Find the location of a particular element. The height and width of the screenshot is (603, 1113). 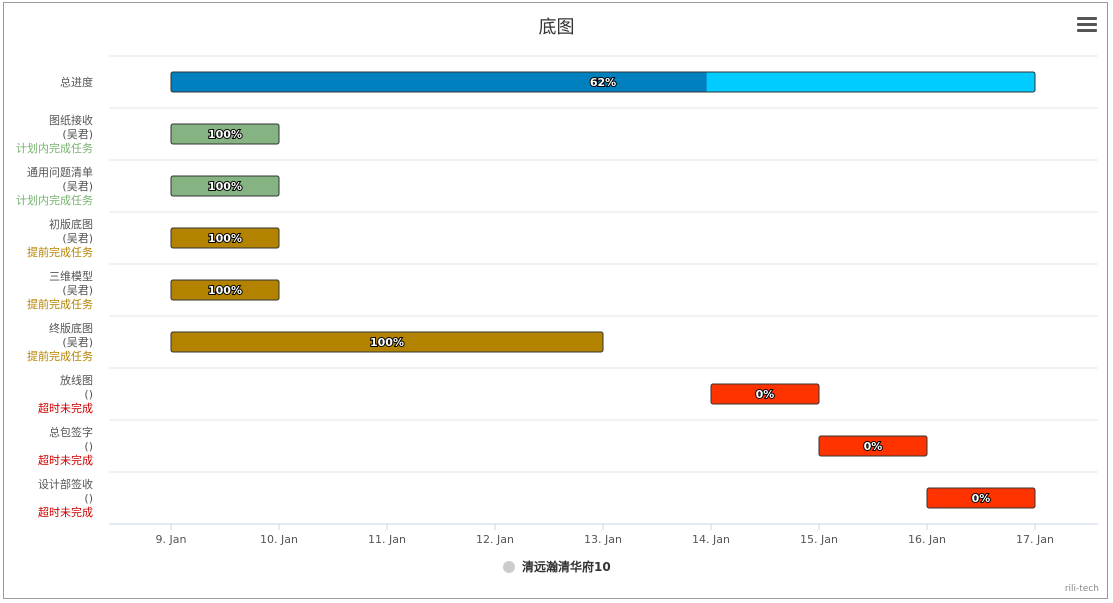

task-name-label: 终版底图 is located at coordinates (71, 328).